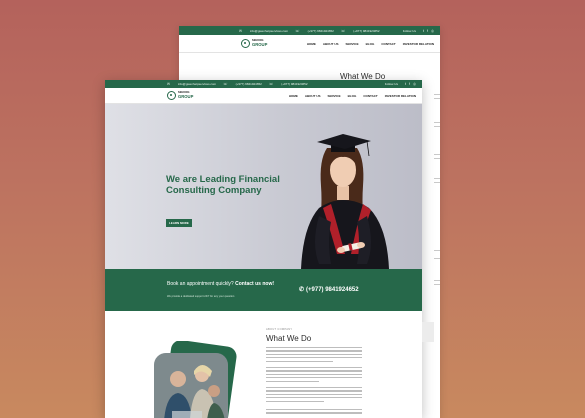 The height and width of the screenshot is (418, 585). Describe the element at coordinates (179, 223) in the screenshot. I see `learn-more-button: LEARN MORE` at that location.